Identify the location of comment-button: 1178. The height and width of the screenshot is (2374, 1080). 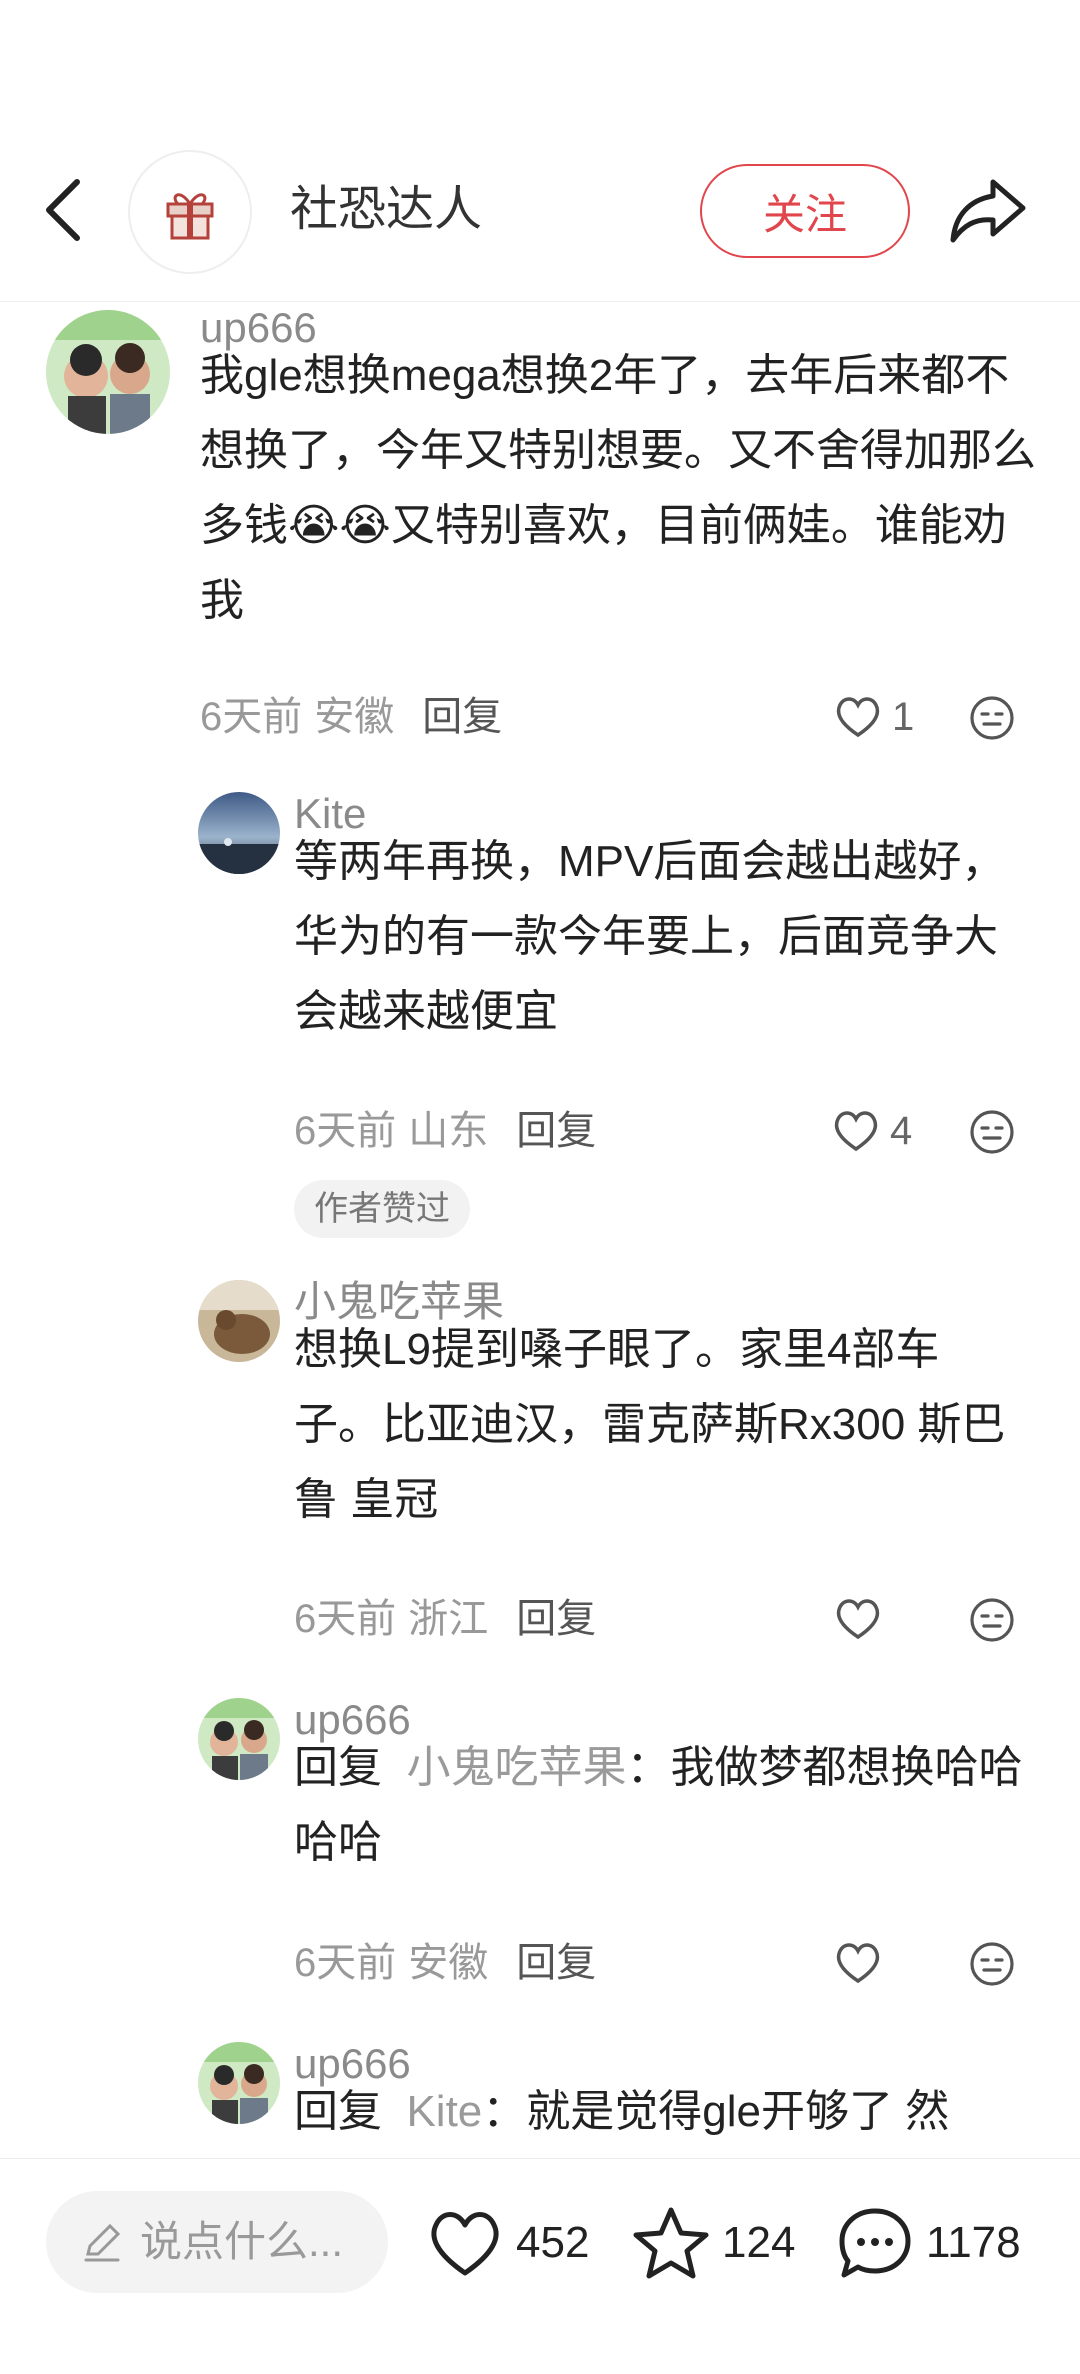
(928, 2243).